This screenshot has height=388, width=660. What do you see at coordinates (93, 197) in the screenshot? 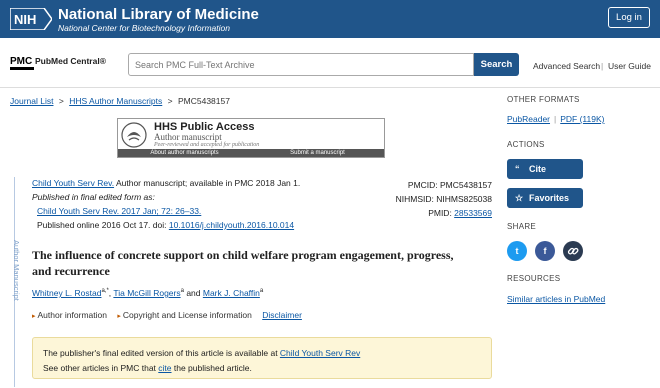
I see `published-final-form: Published in final edited form as:` at bounding box center [93, 197].